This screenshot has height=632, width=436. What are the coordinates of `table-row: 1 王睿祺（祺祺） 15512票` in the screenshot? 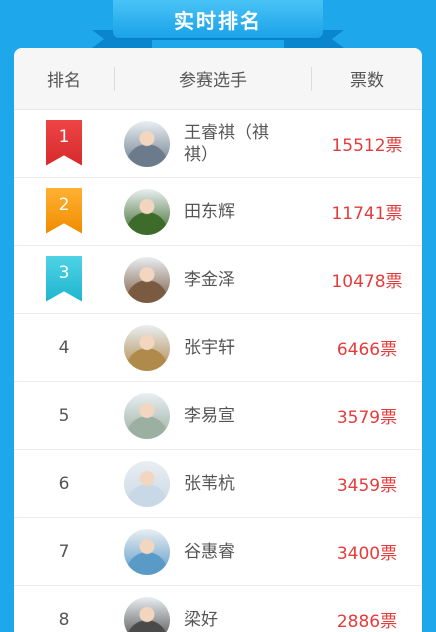 It's located at (218, 144).